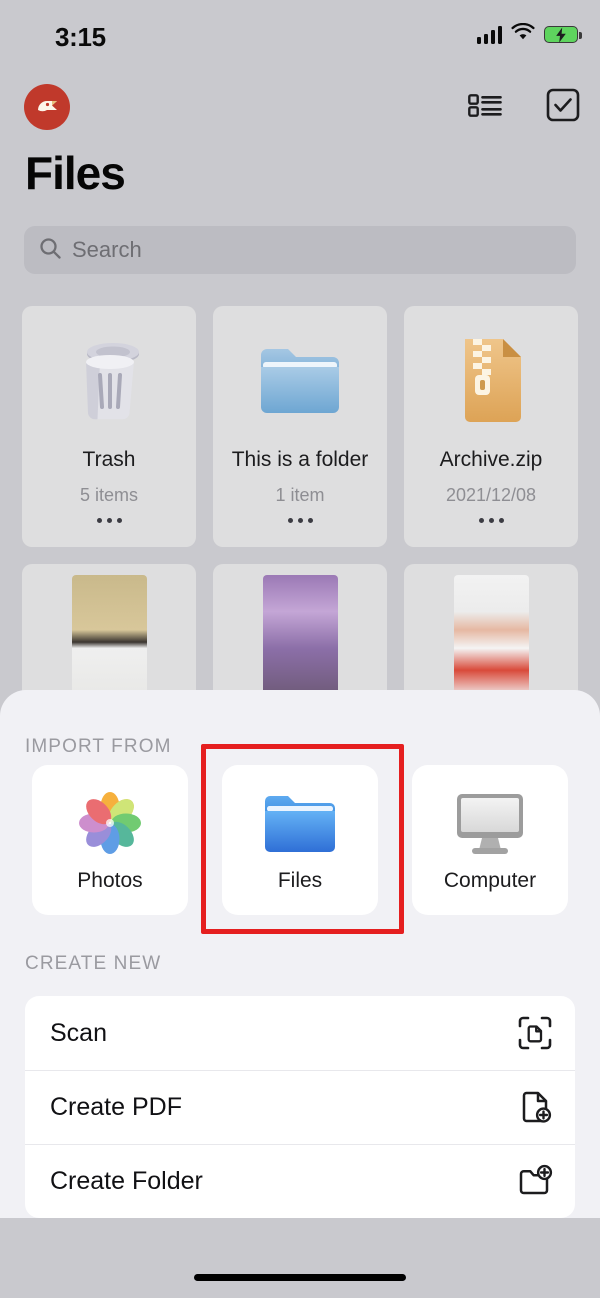  What do you see at coordinates (300, 1181) in the screenshot?
I see `create-row-create-folder: Create Folder` at bounding box center [300, 1181].